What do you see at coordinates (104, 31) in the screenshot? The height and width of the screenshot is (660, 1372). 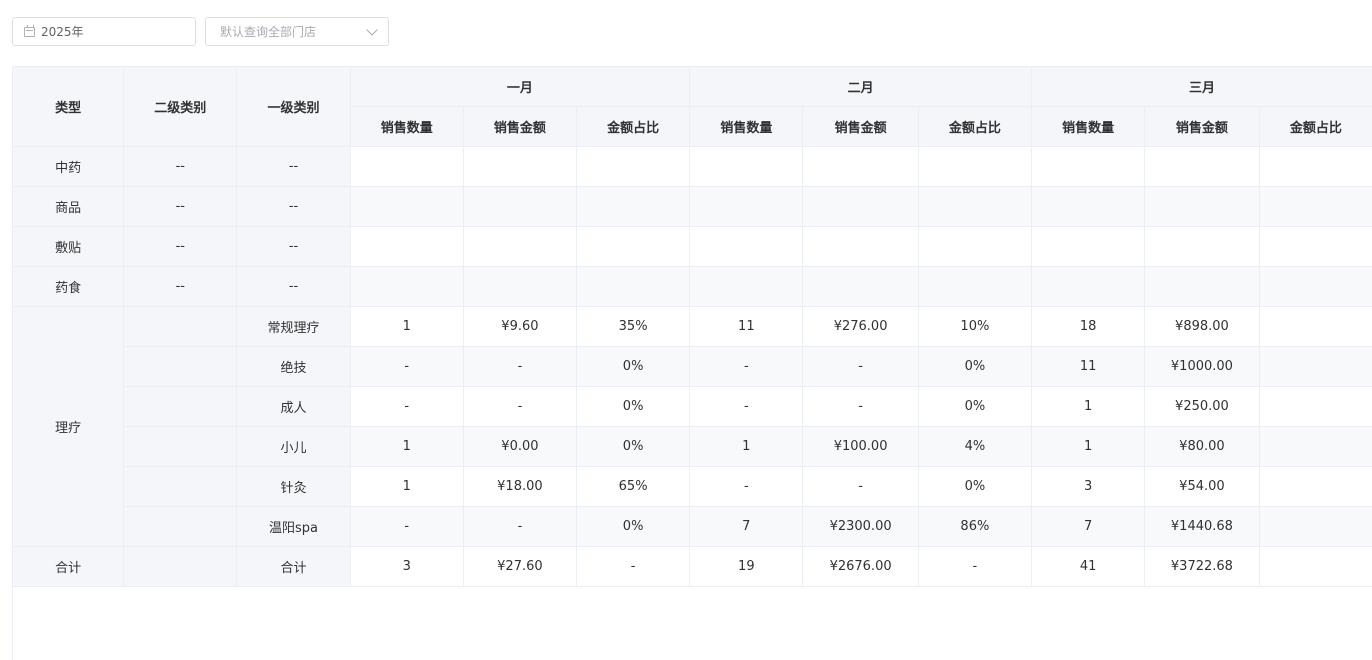 I see `year-picker: 2025年` at bounding box center [104, 31].